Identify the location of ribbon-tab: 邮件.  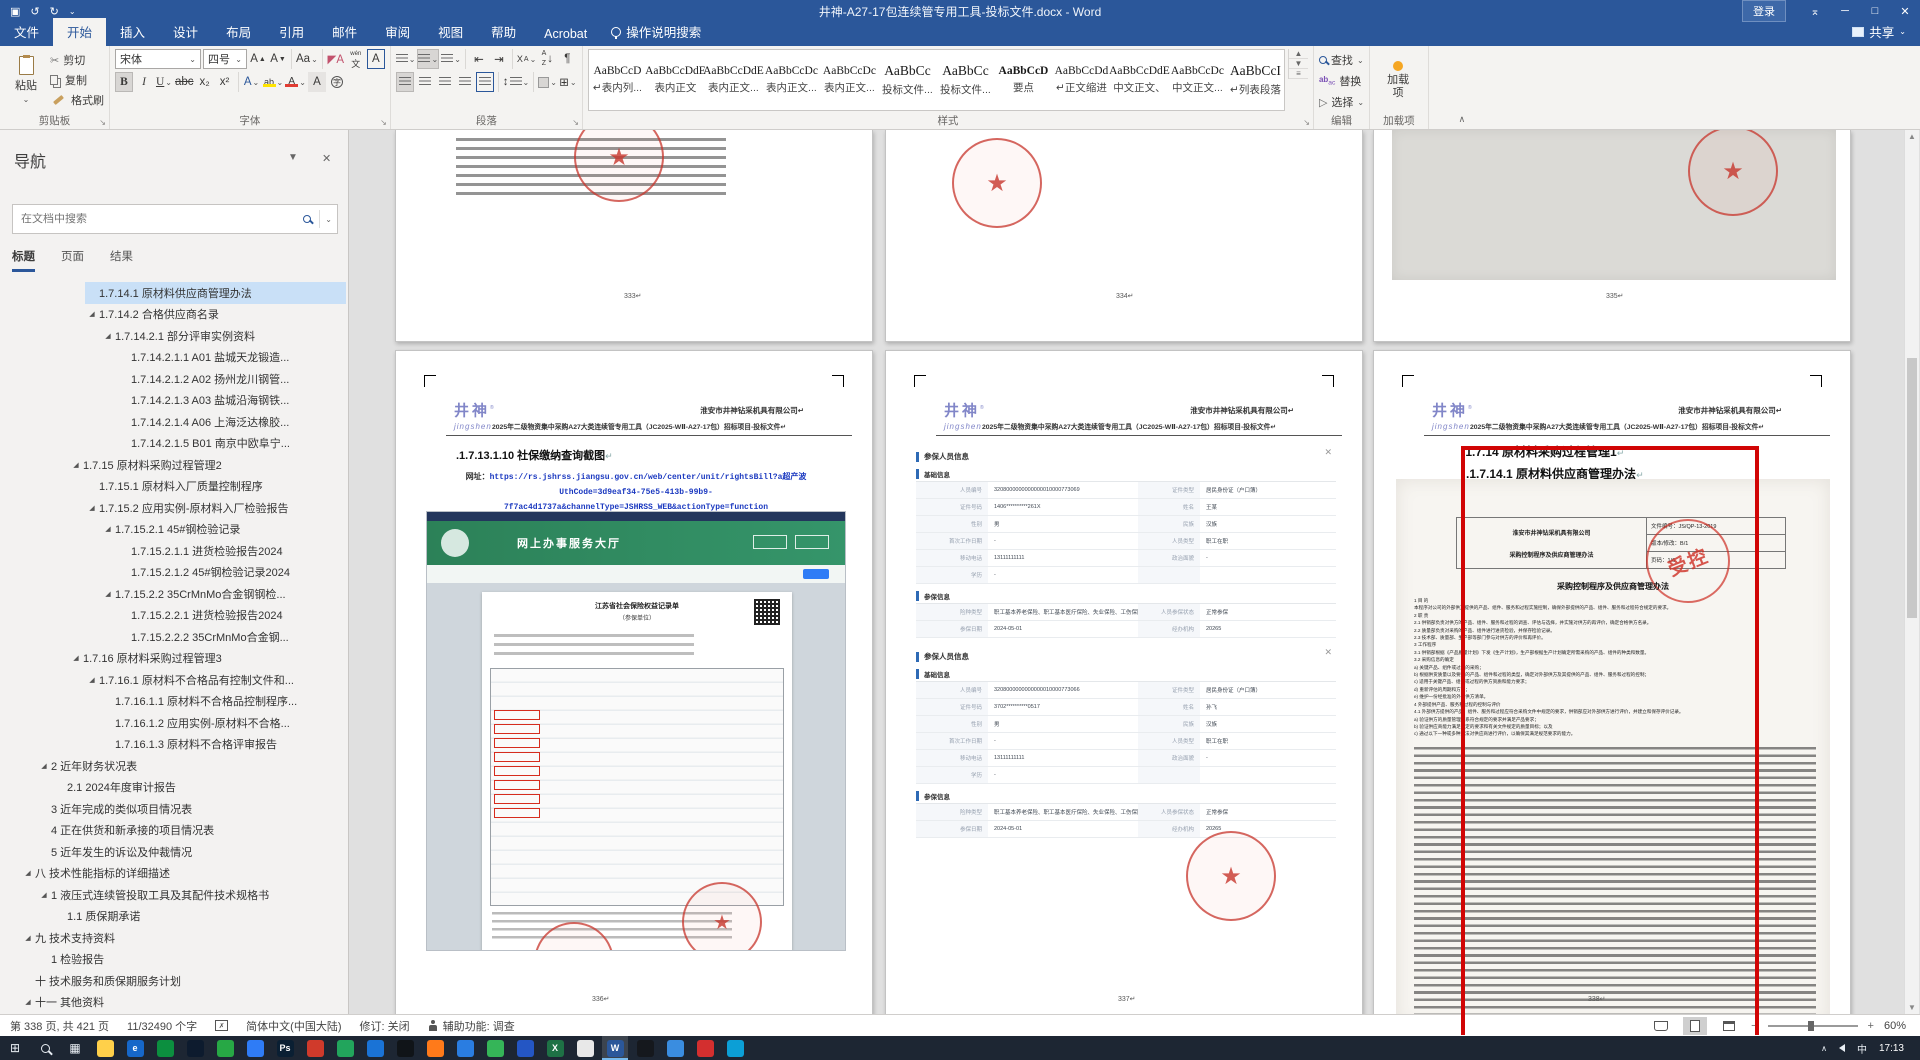
(344, 32).